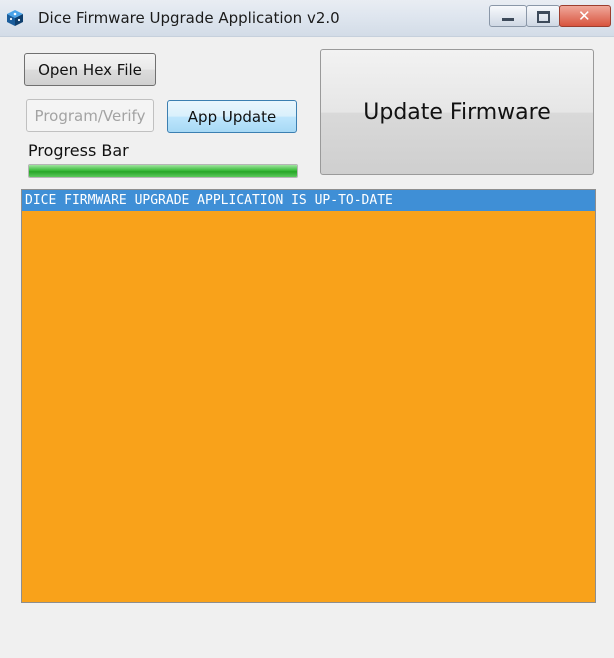 This screenshot has height=658, width=614. Describe the element at coordinates (189, 18) in the screenshot. I see `window-title: Dice Firmware Upgrade Application v2.0` at that location.